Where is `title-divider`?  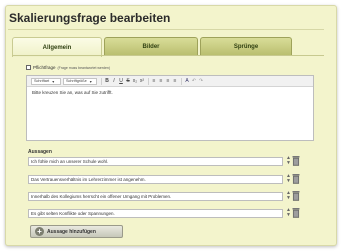 title-divider is located at coordinates (166, 29).